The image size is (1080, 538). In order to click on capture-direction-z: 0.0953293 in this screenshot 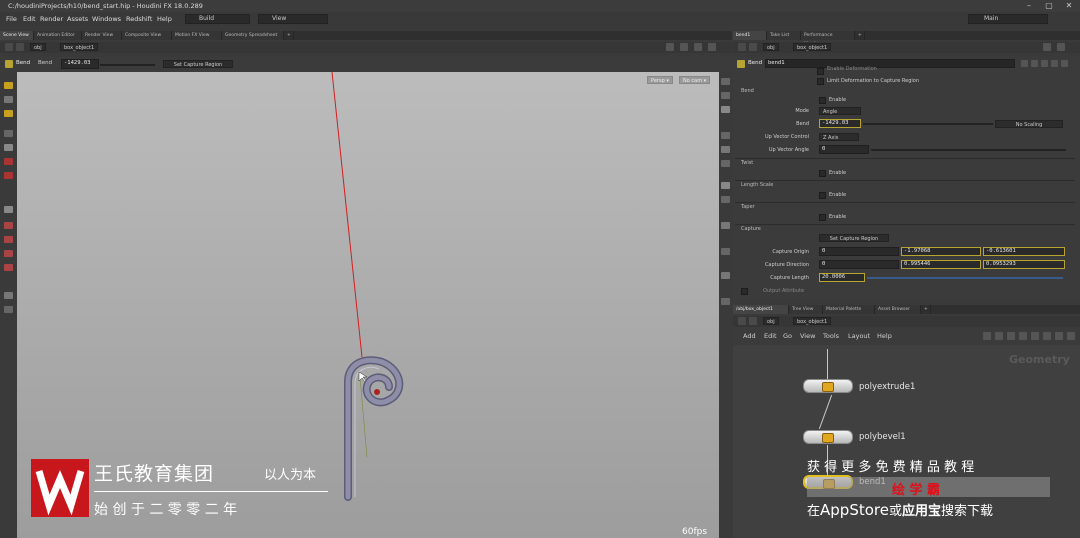, I will do `click(1024, 264)`.